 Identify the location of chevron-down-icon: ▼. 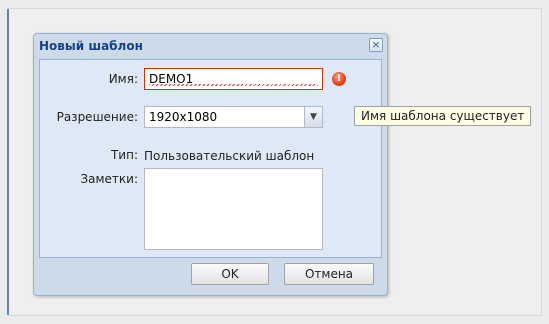
(313, 117).